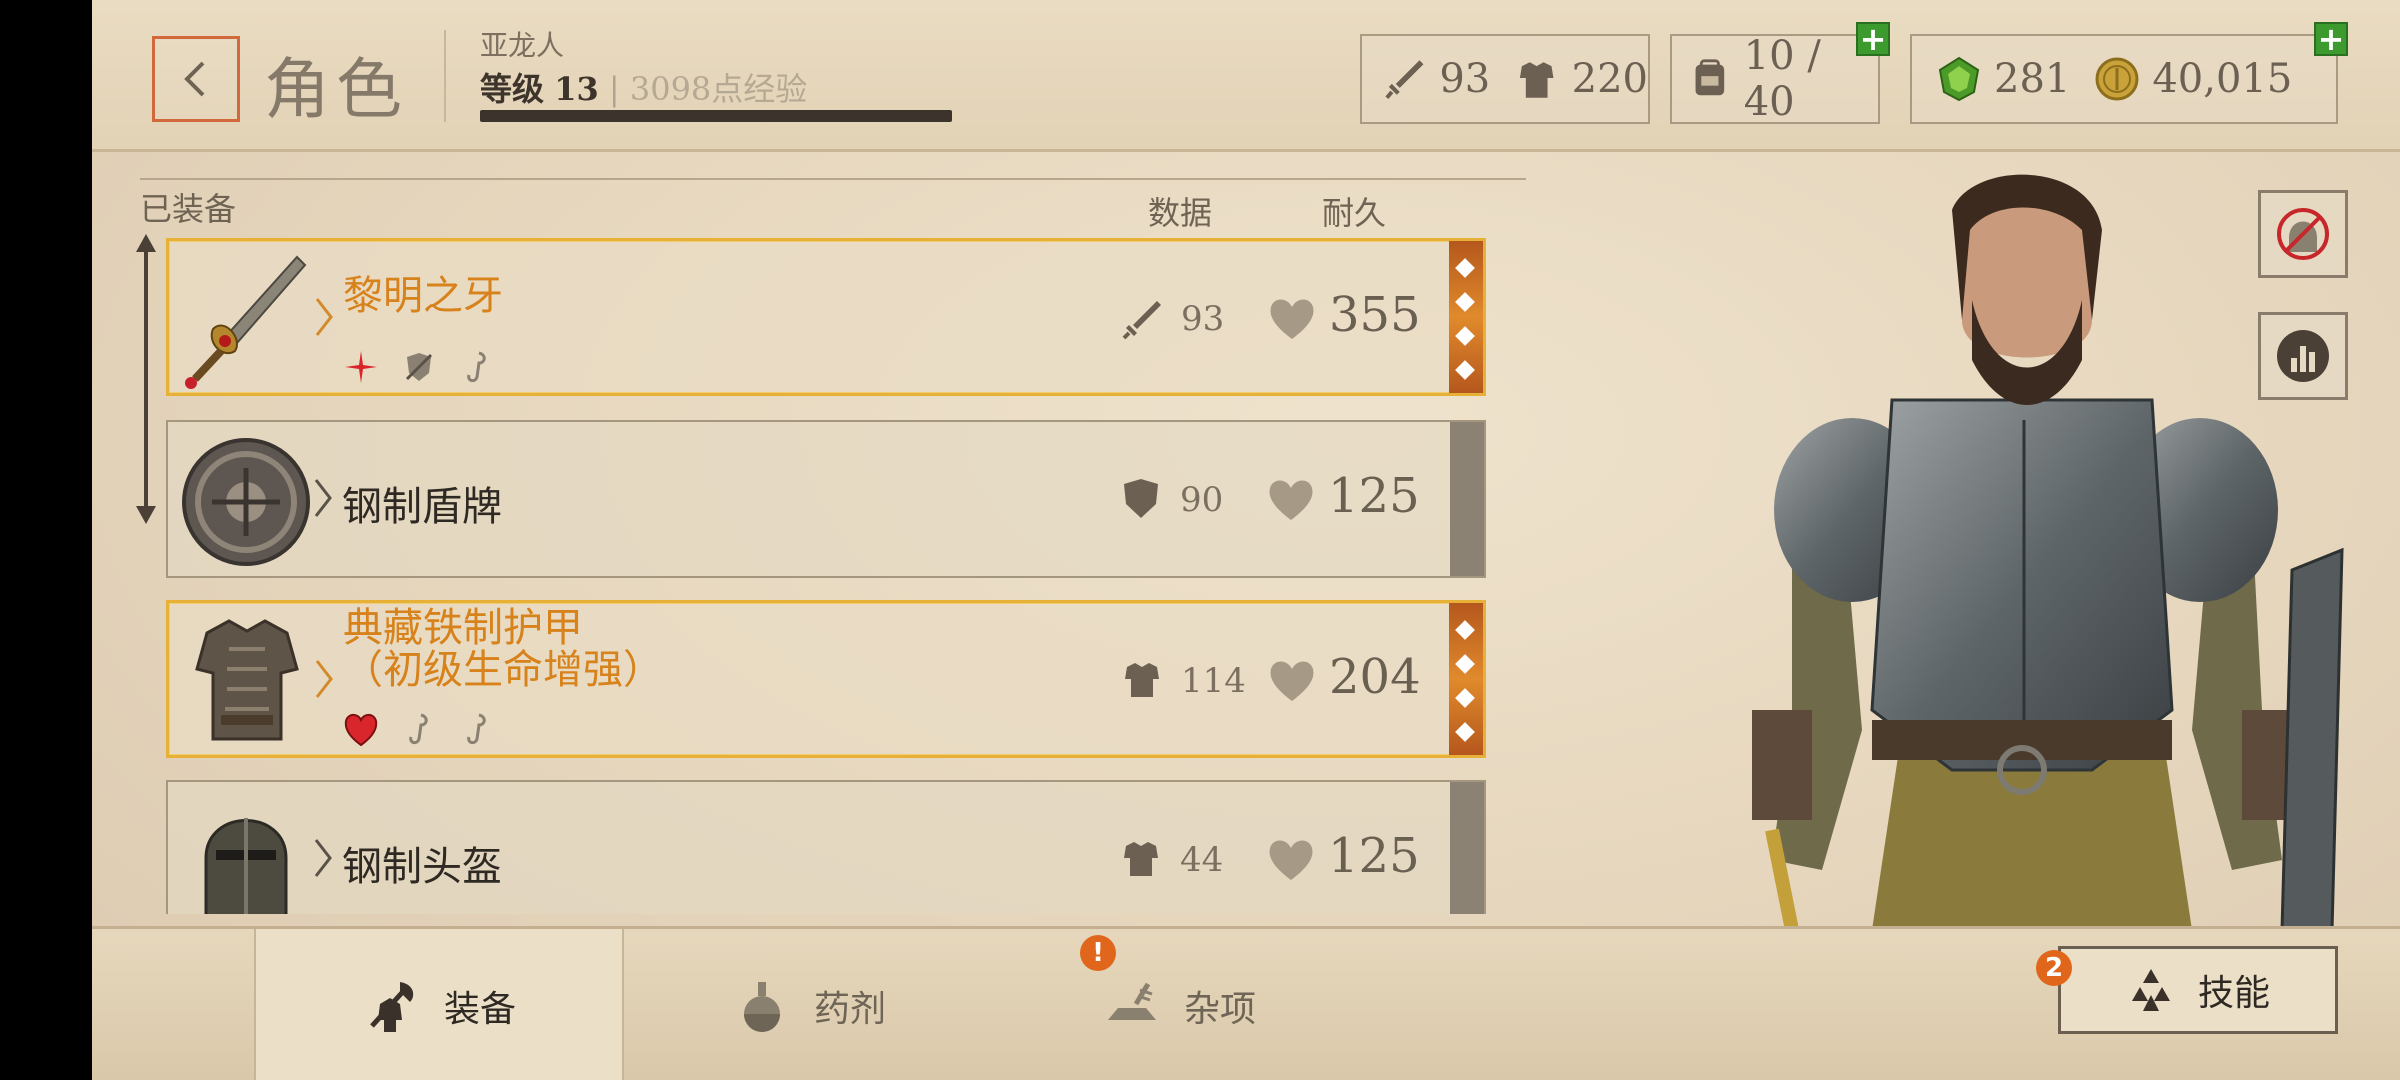 The image size is (2400, 1080). Describe the element at coordinates (2032, 79) in the screenshot. I see `gems-value: 281` at that location.